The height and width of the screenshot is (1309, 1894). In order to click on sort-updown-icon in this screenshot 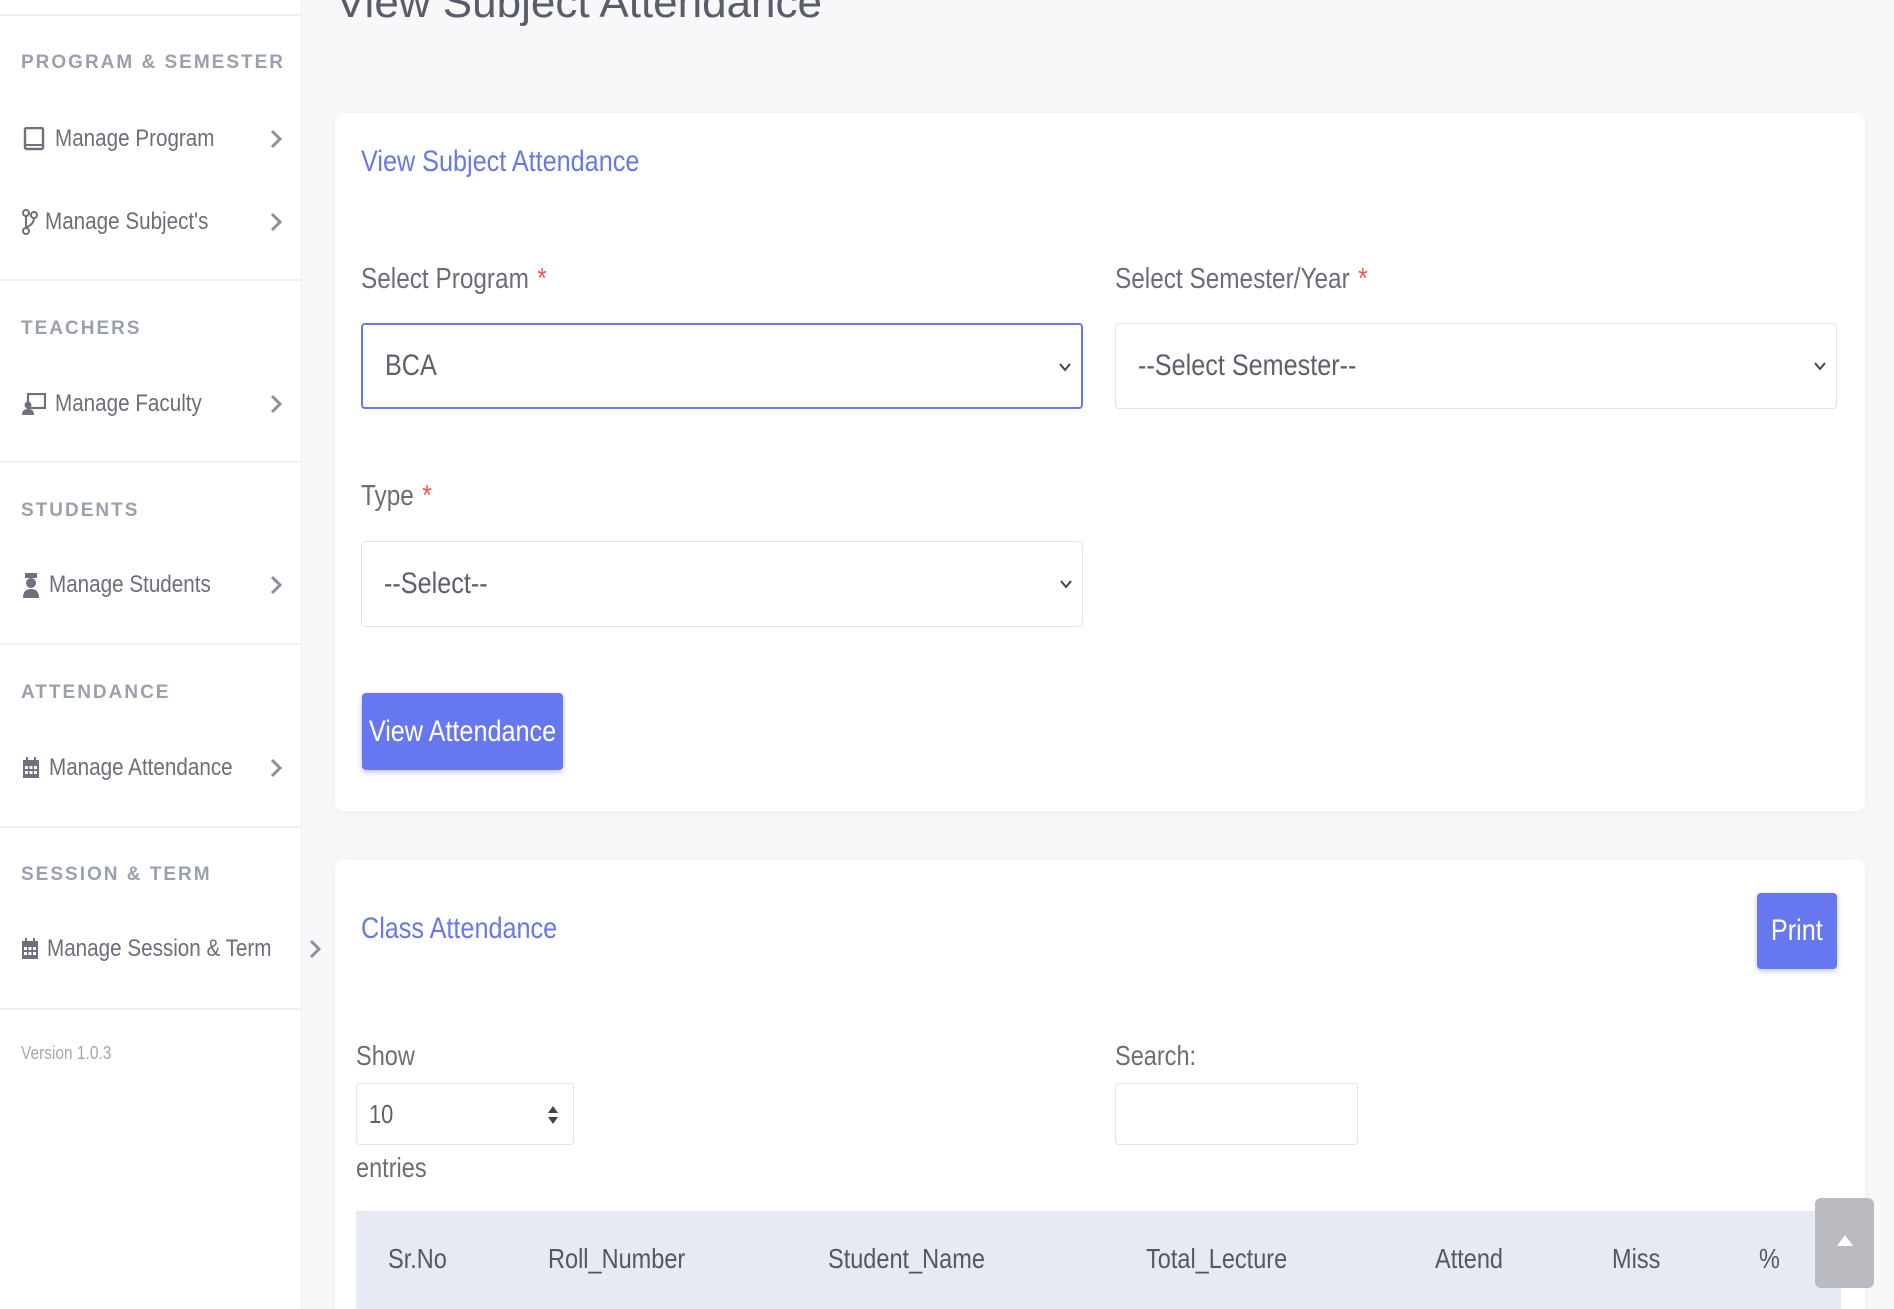, I will do `click(553, 1115)`.